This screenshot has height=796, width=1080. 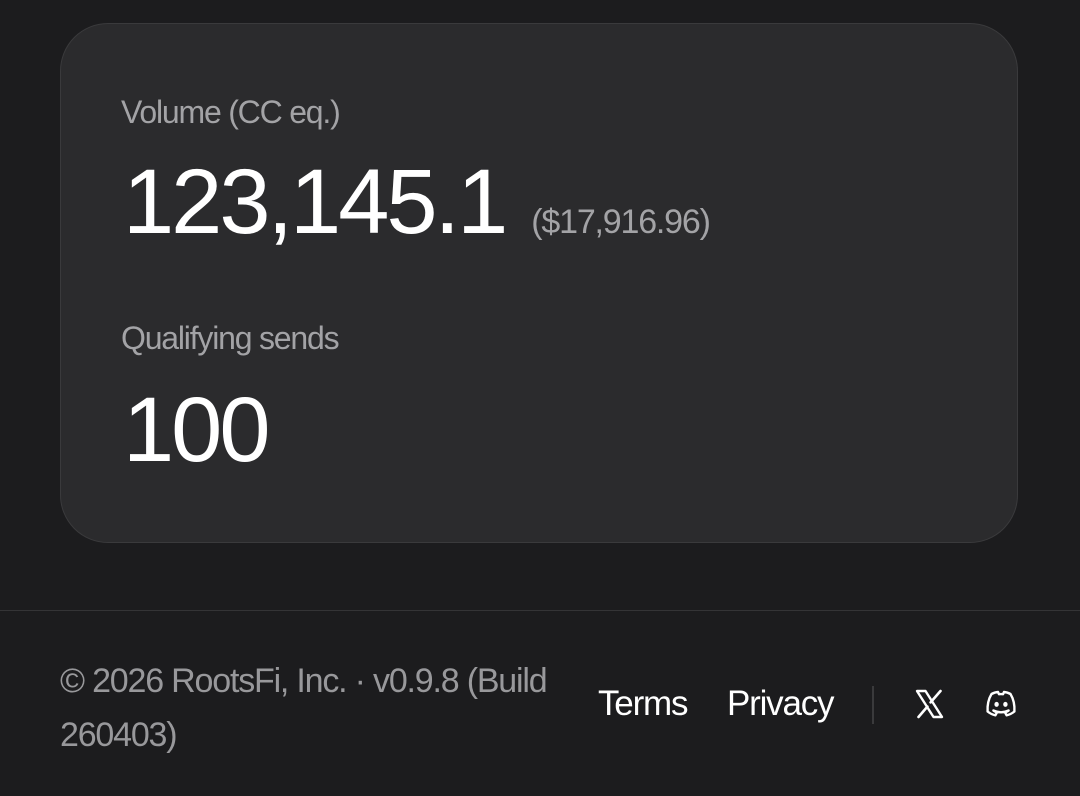 What do you see at coordinates (643, 703) in the screenshot?
I see `terms-link: Terms` at bounding box center [643, 703].